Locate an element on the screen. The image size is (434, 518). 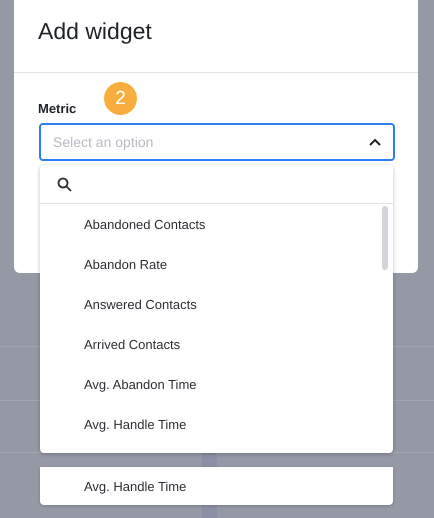
option-item: Abandoned Contacts is located at coordinates (216, 224).